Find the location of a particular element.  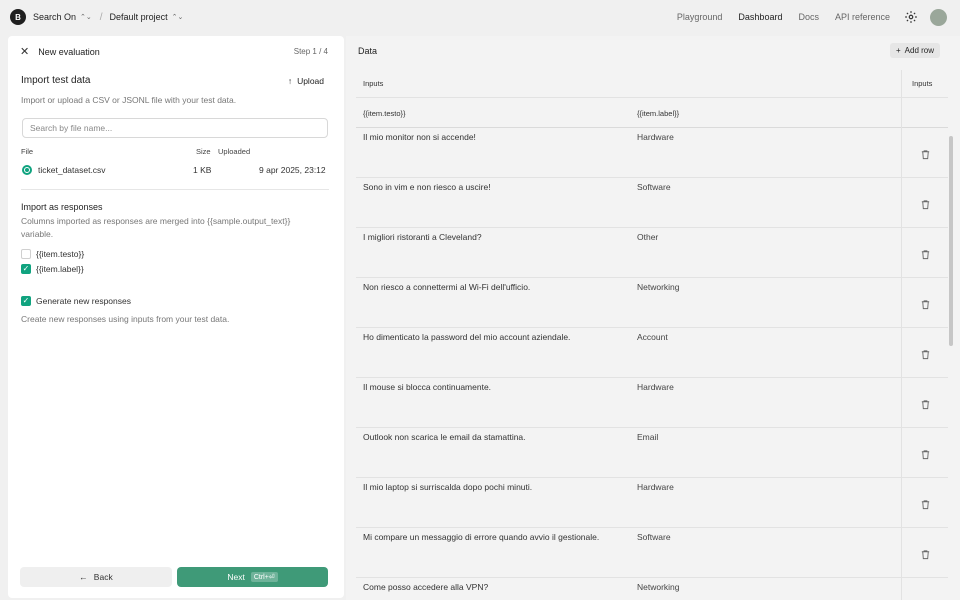

panel-title: New evaluation is located at coordinates (69, 52).